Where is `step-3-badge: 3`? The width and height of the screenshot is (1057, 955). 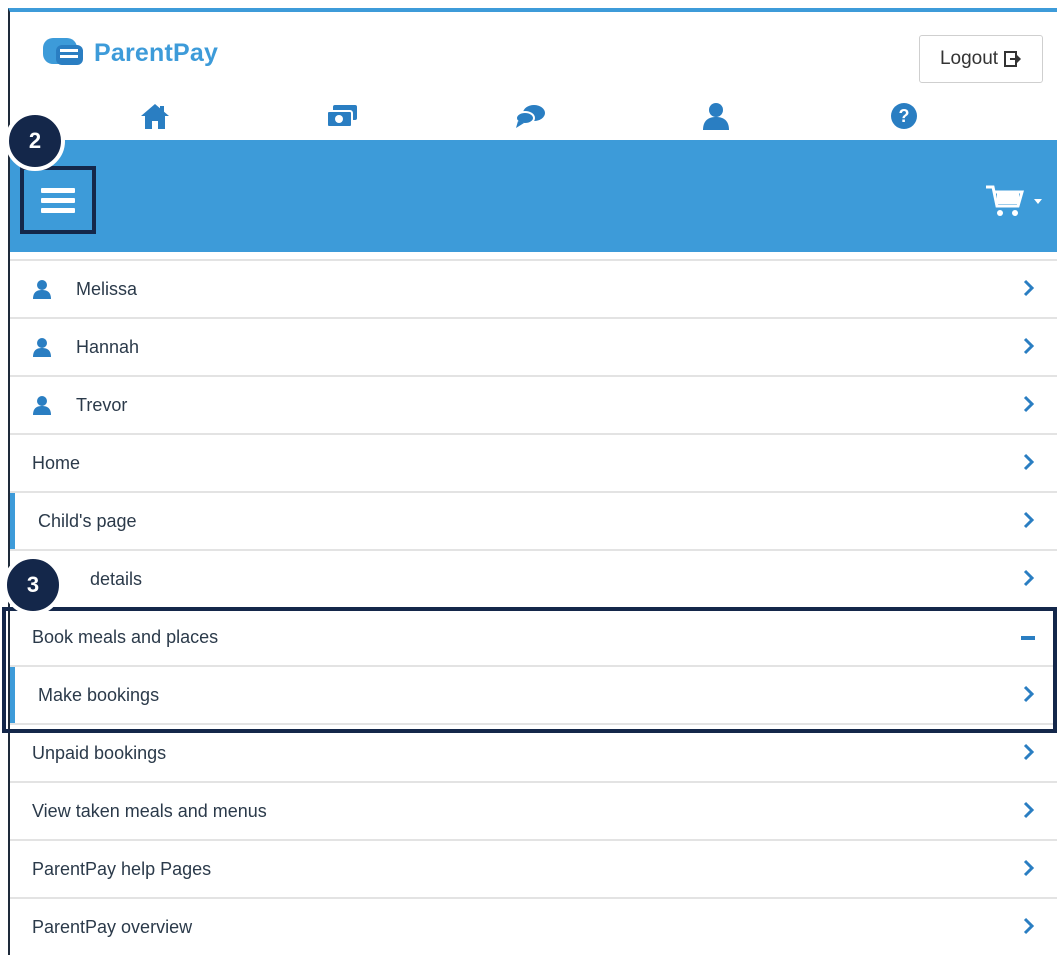 step-3-badge: 3 is located at coordinates (33, 585).